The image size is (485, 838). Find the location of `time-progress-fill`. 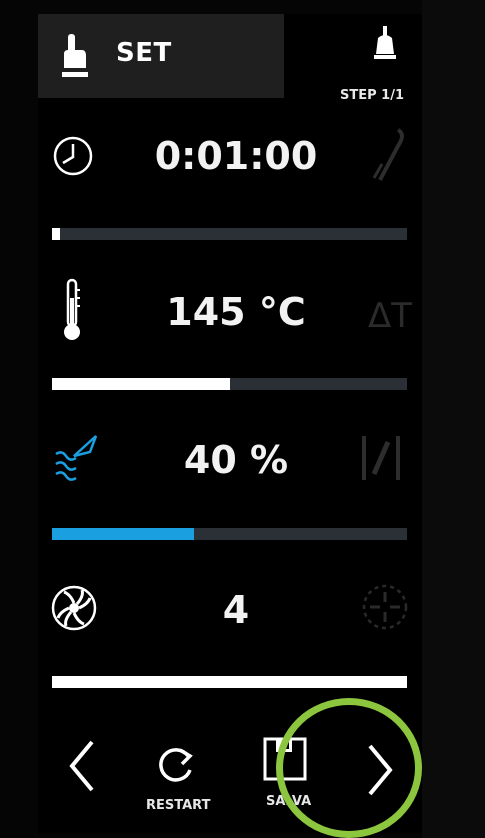

time-progress-fill is located at coordinates (56, 234).